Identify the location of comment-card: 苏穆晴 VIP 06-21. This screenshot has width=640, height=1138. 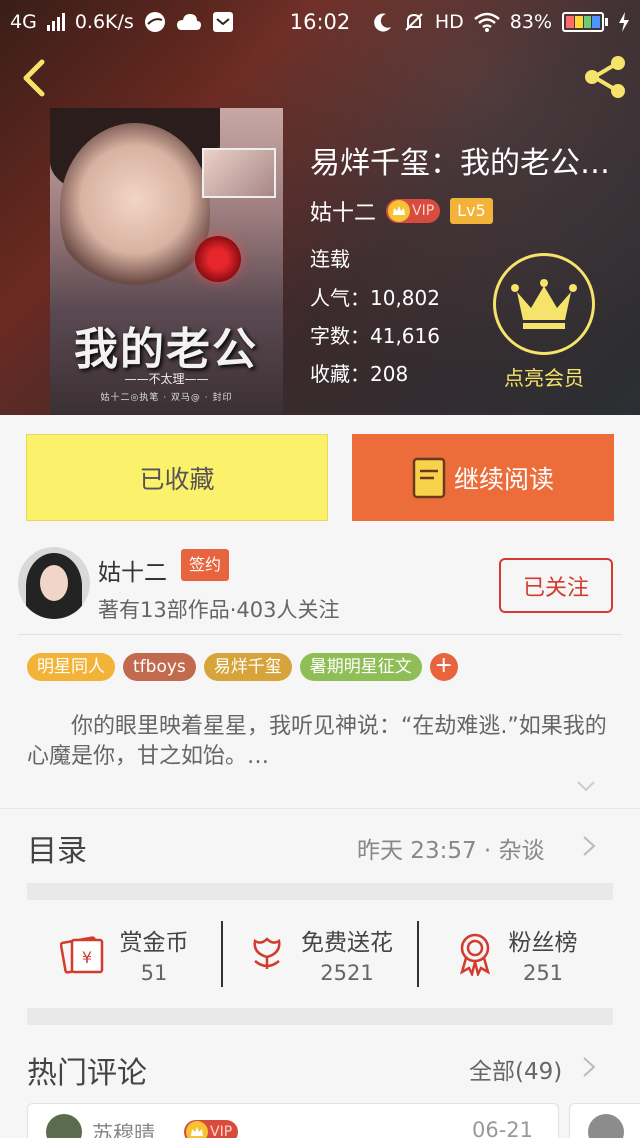
(293, 1120).